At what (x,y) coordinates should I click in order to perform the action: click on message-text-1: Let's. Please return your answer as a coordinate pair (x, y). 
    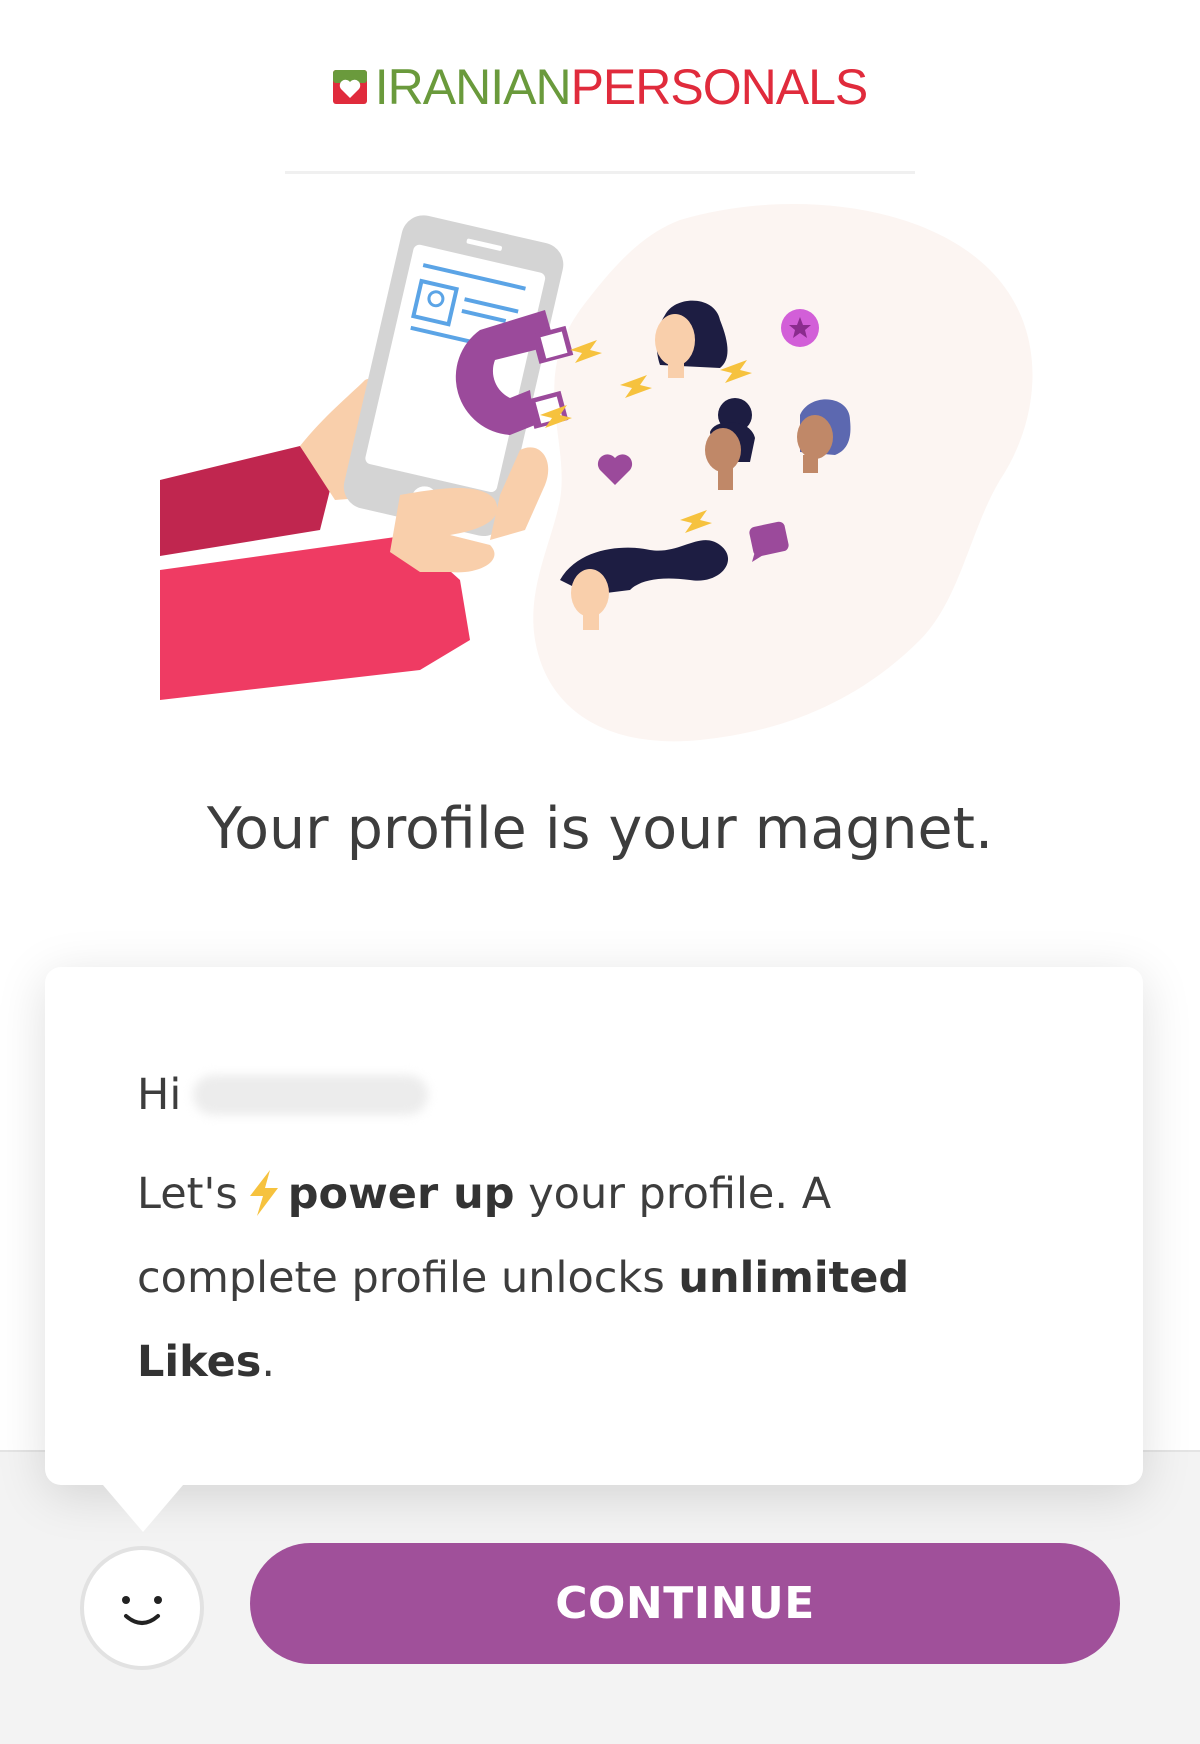
    Looking at the image, I should click on (187, 1194).